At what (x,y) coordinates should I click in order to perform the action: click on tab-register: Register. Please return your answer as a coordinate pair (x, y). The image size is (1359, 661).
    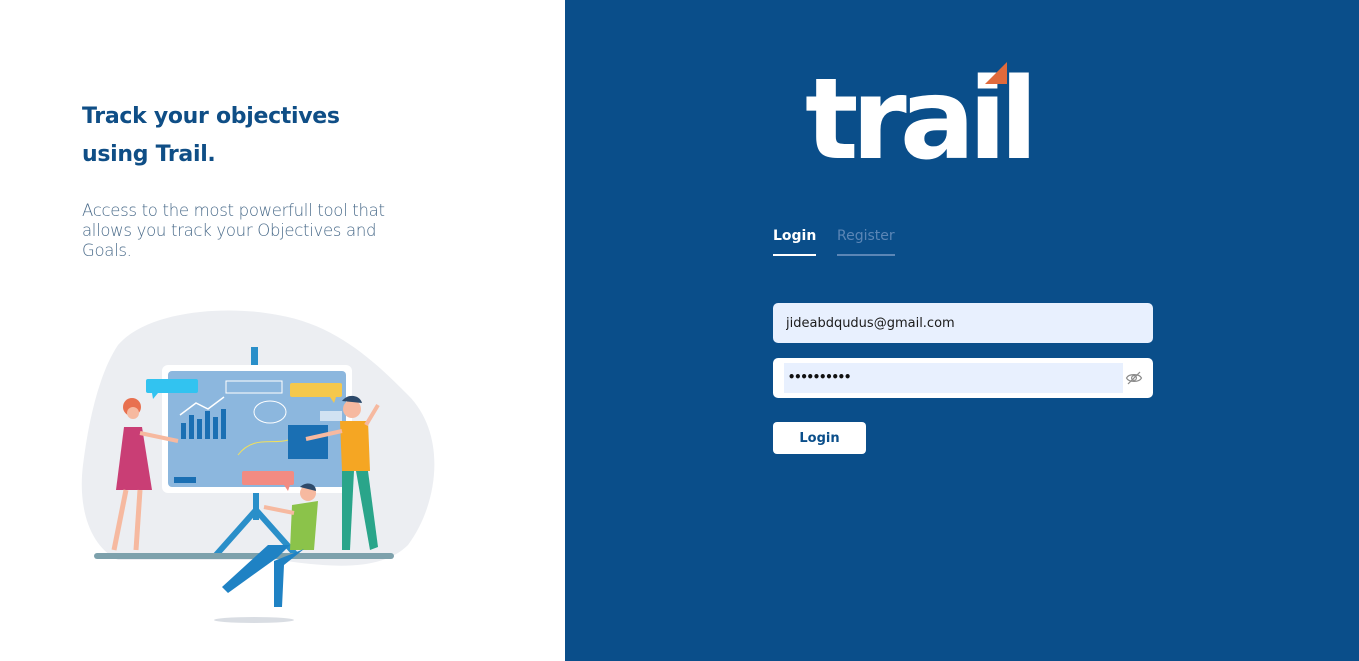
    Looking at the image, I should click on (866, 242).